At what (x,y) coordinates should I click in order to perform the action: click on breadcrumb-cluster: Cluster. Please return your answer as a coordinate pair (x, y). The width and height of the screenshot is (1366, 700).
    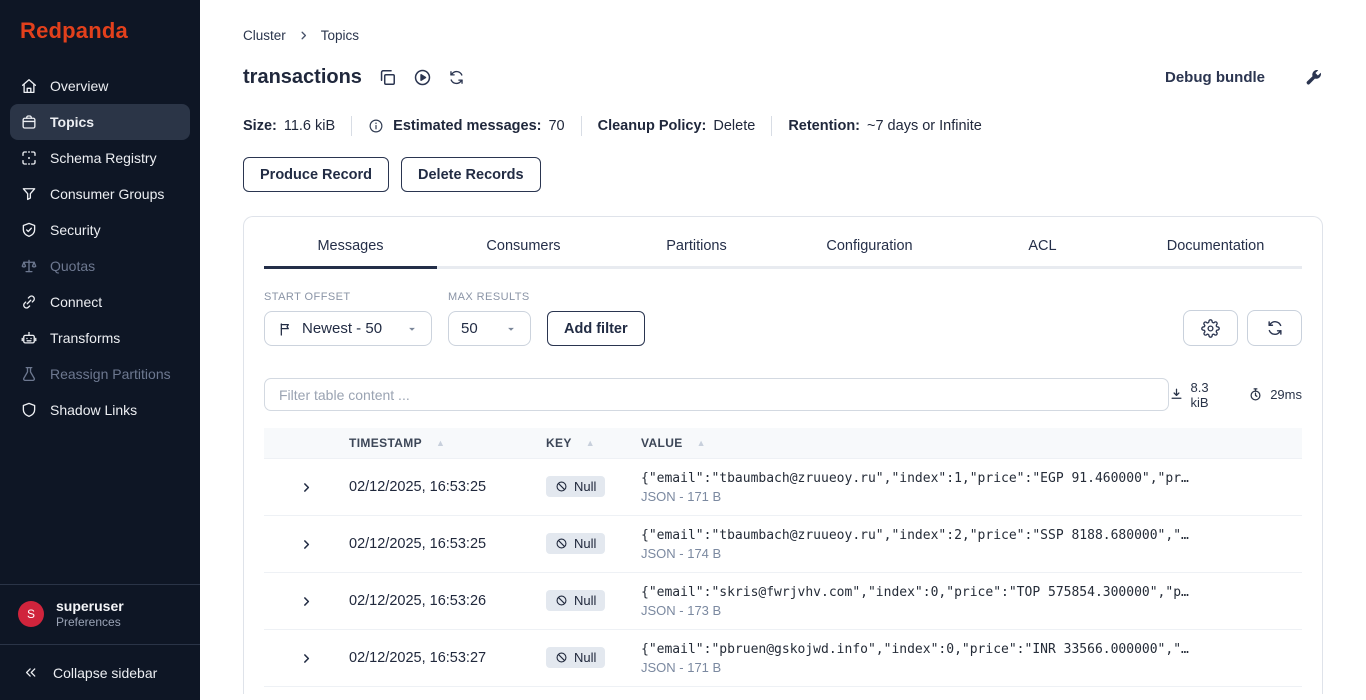
    Looking at the image, I should click on (264, 35).